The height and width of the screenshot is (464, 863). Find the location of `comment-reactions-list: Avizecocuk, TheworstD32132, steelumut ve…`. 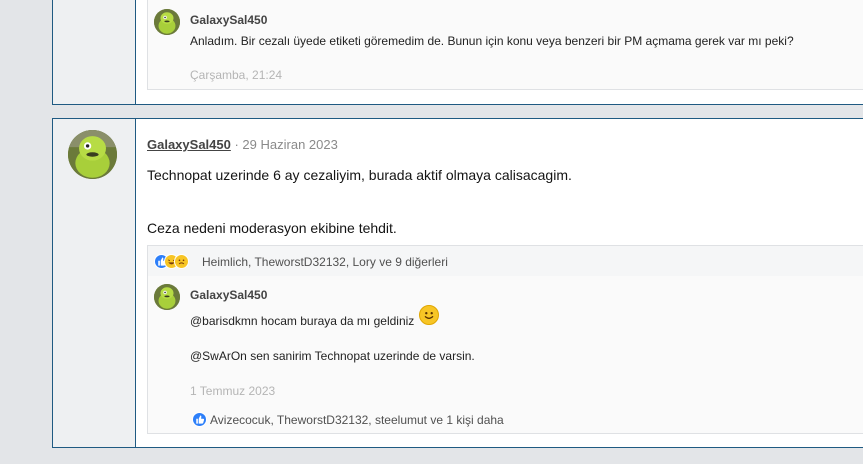

comment-reactions-list: Avizecocuk, TheworstD32132, steelumut ve… is located at coordinates (357, 420).